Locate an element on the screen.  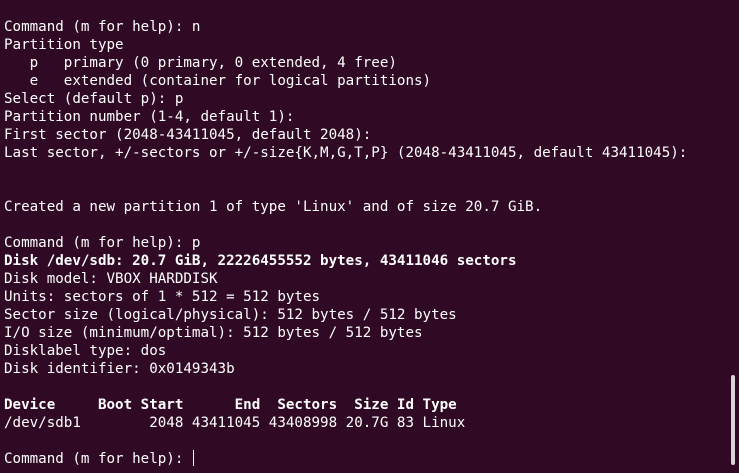
terminal-line: Disklabel type: dos is located at coordinates (85, 351).